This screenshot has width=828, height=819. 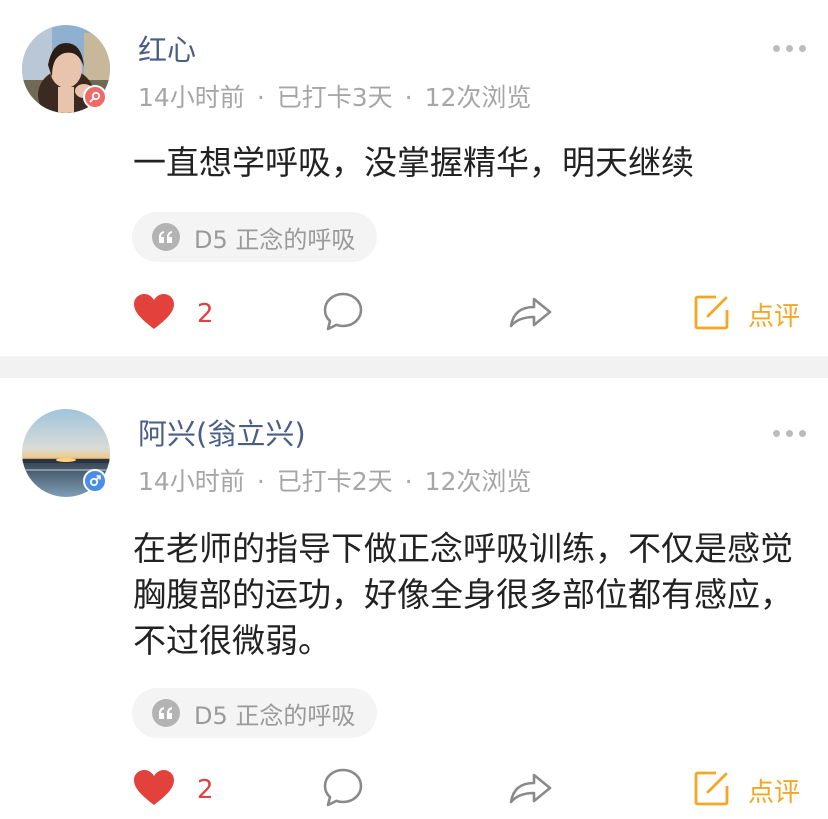 I want to click on username: 阿兴(翁立兴), so click(x=222, y=434).